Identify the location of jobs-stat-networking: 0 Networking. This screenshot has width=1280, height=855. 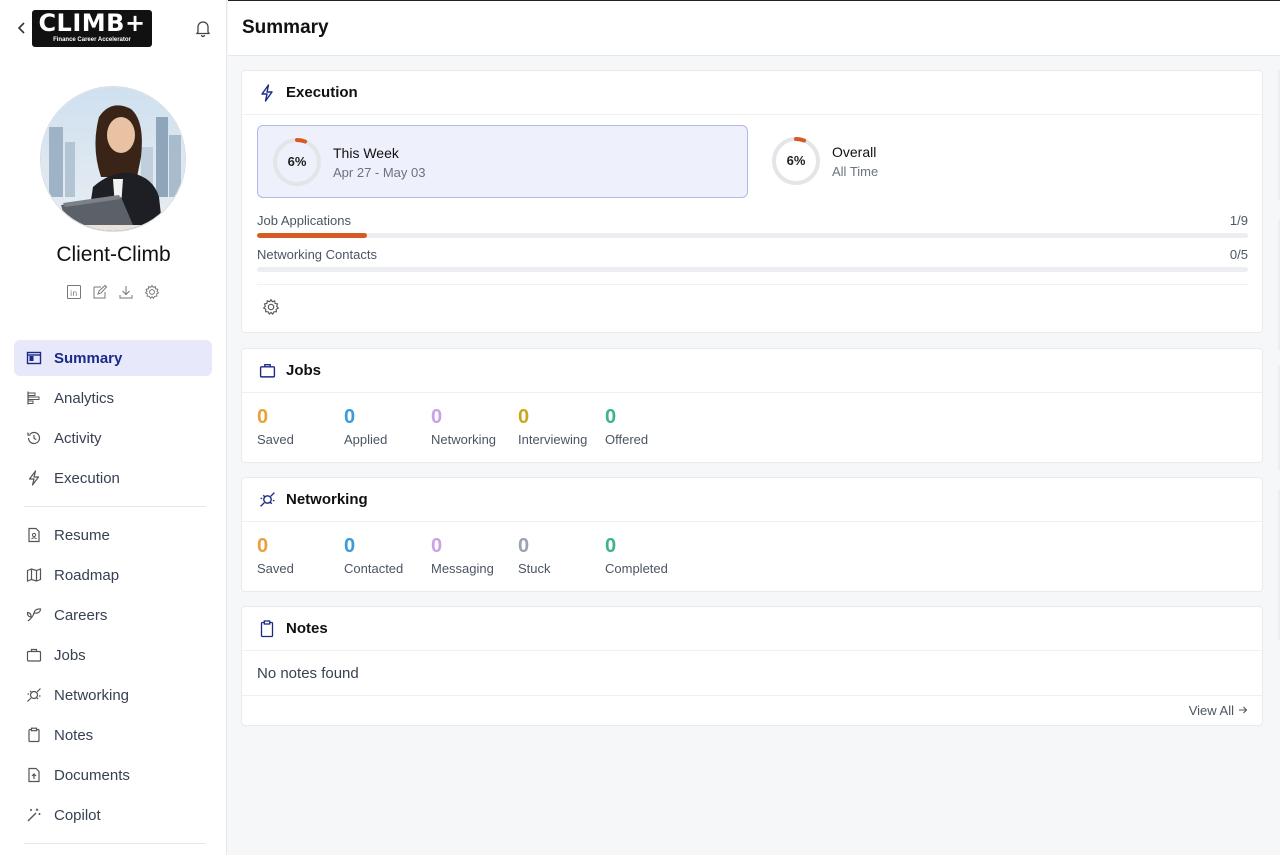
(474, 426).